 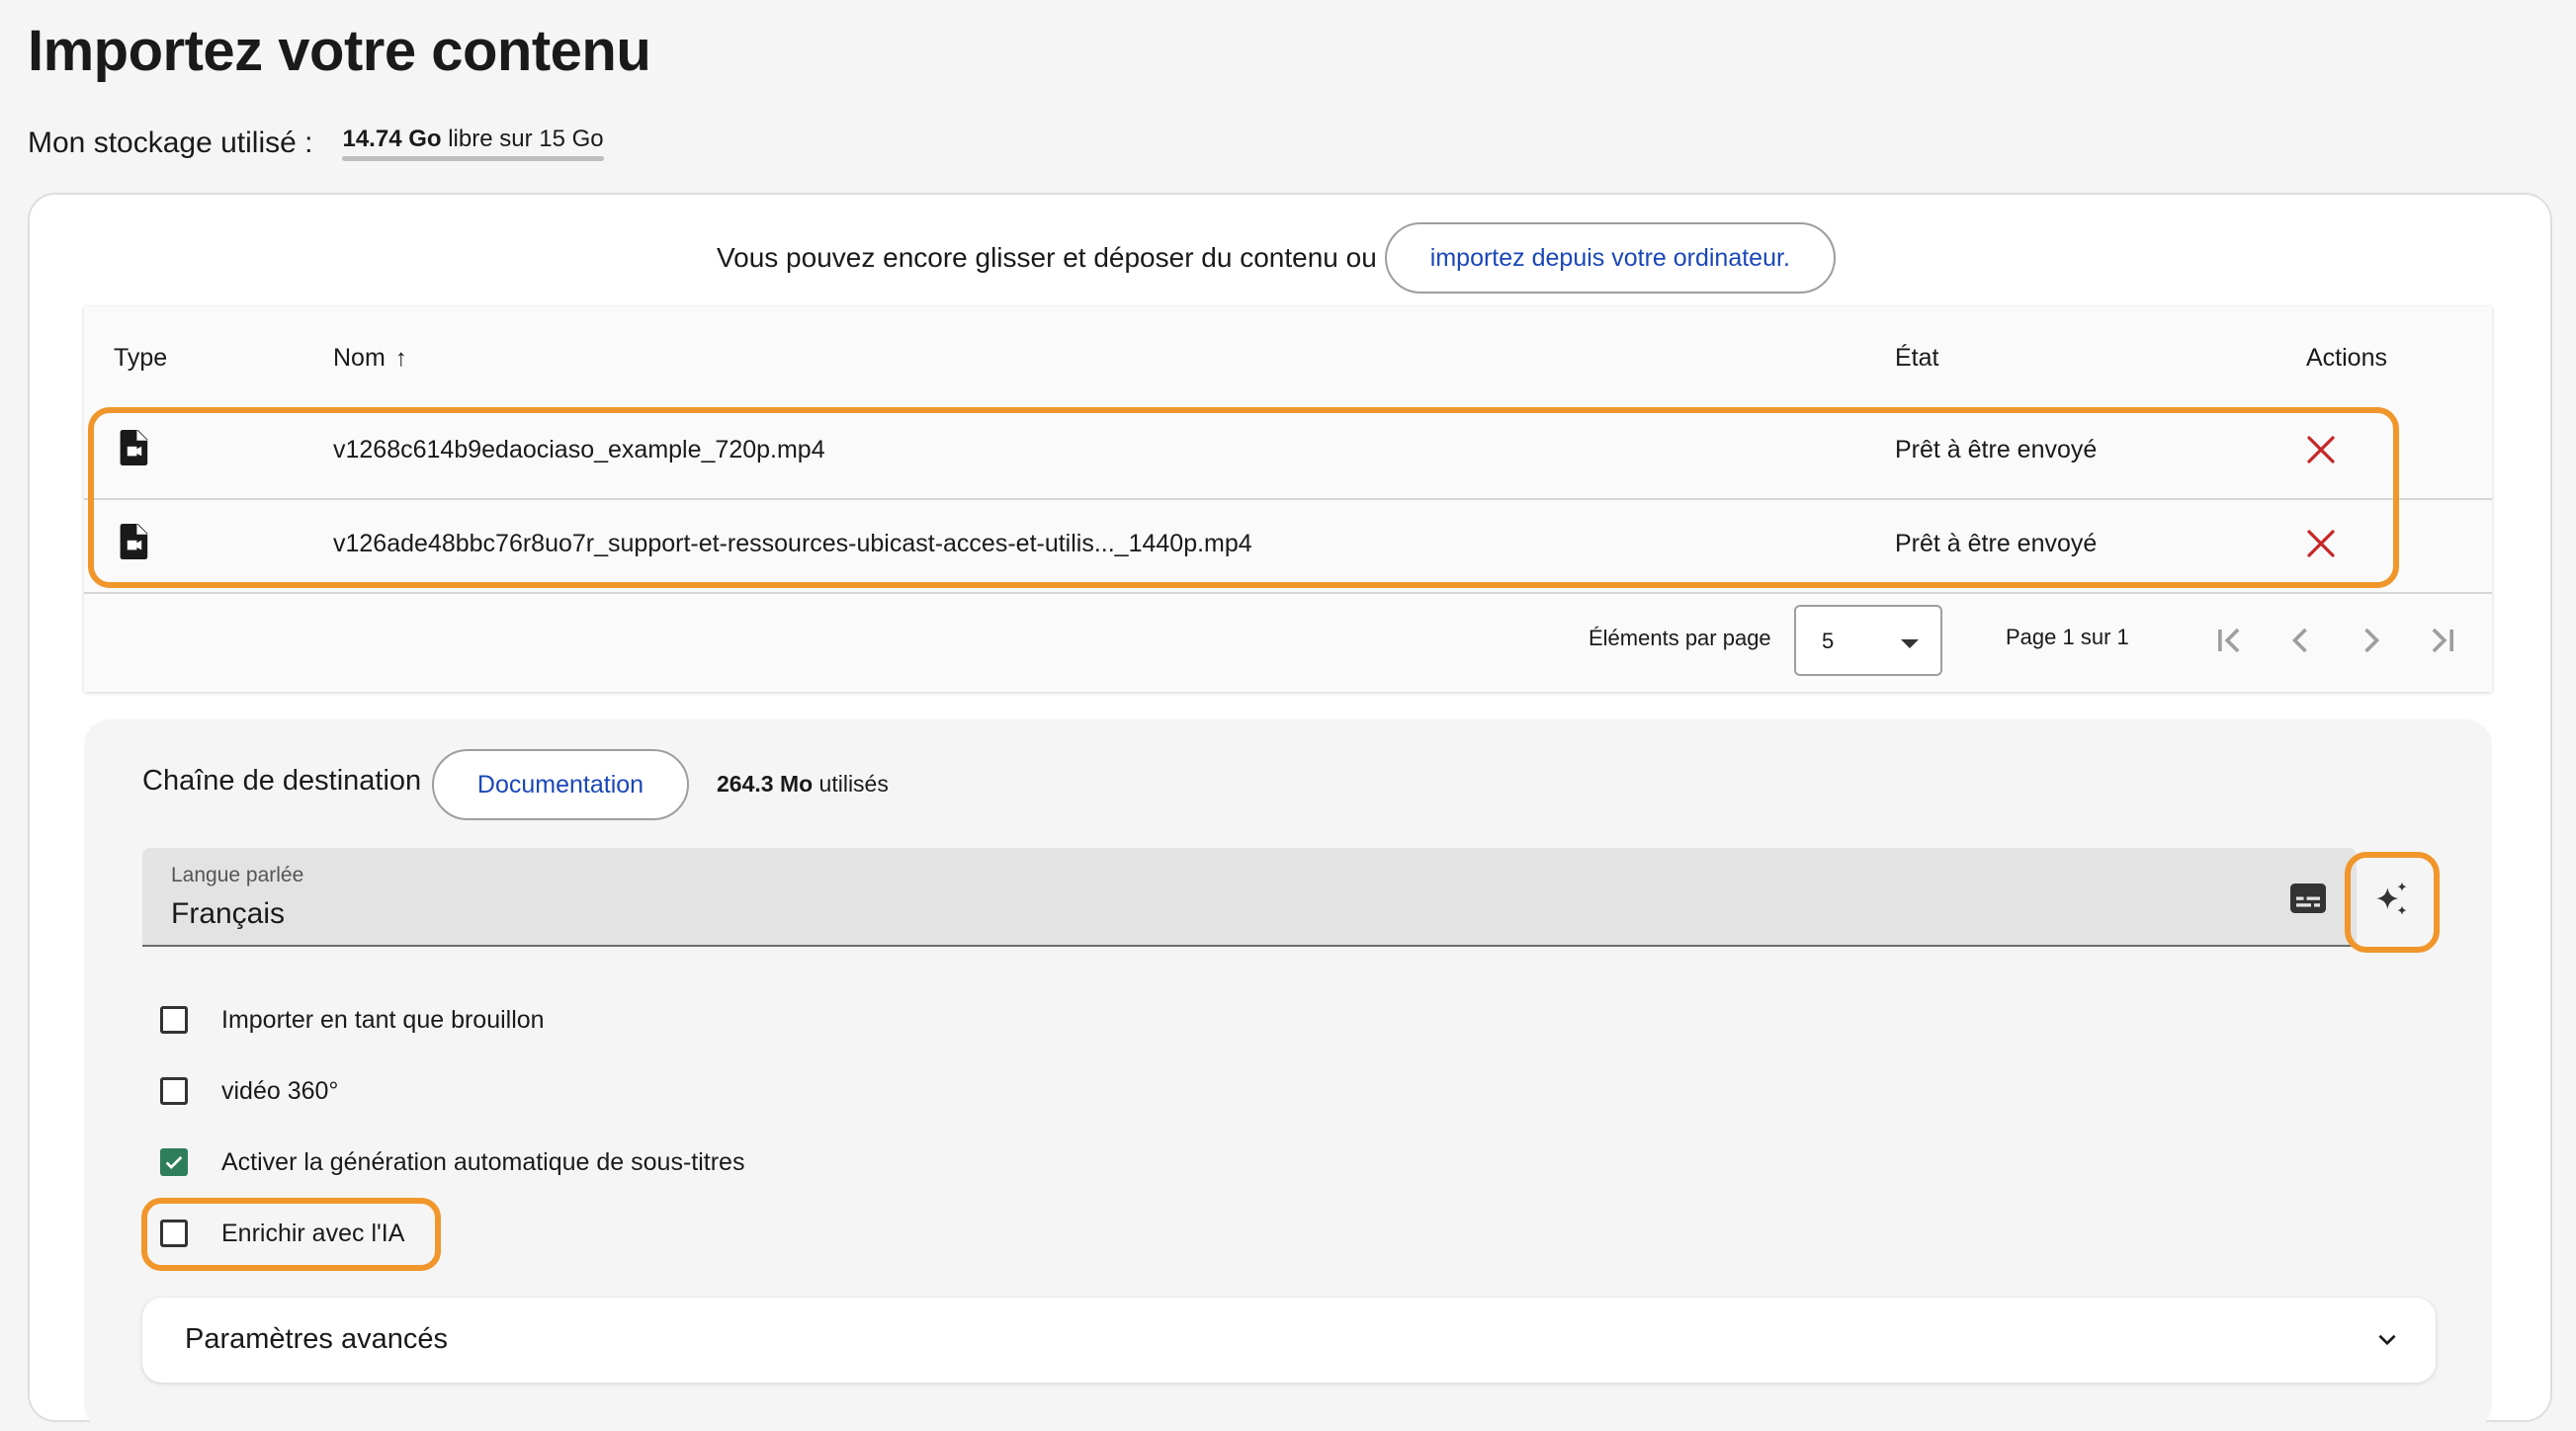 What do you see at coordinates (473, 158) in the screenshot?
I see `storage-progress-bar` at bounding box center [473, 158].